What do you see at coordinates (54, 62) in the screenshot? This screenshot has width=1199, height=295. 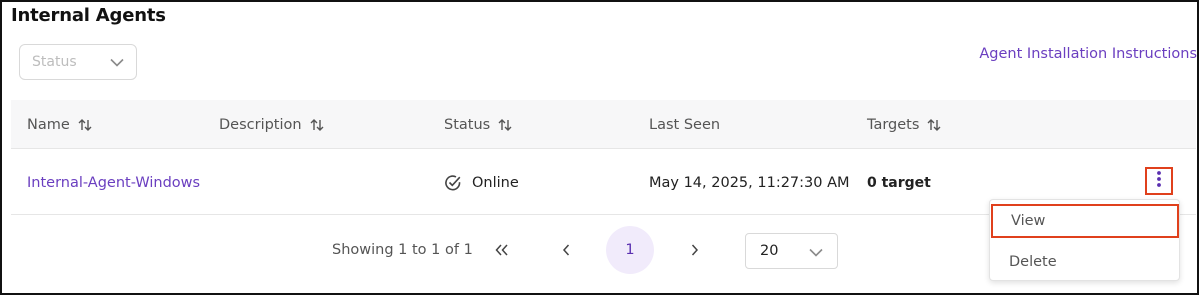 I see `status-filter-placeholder: Status` at bounding box center [54, 62].